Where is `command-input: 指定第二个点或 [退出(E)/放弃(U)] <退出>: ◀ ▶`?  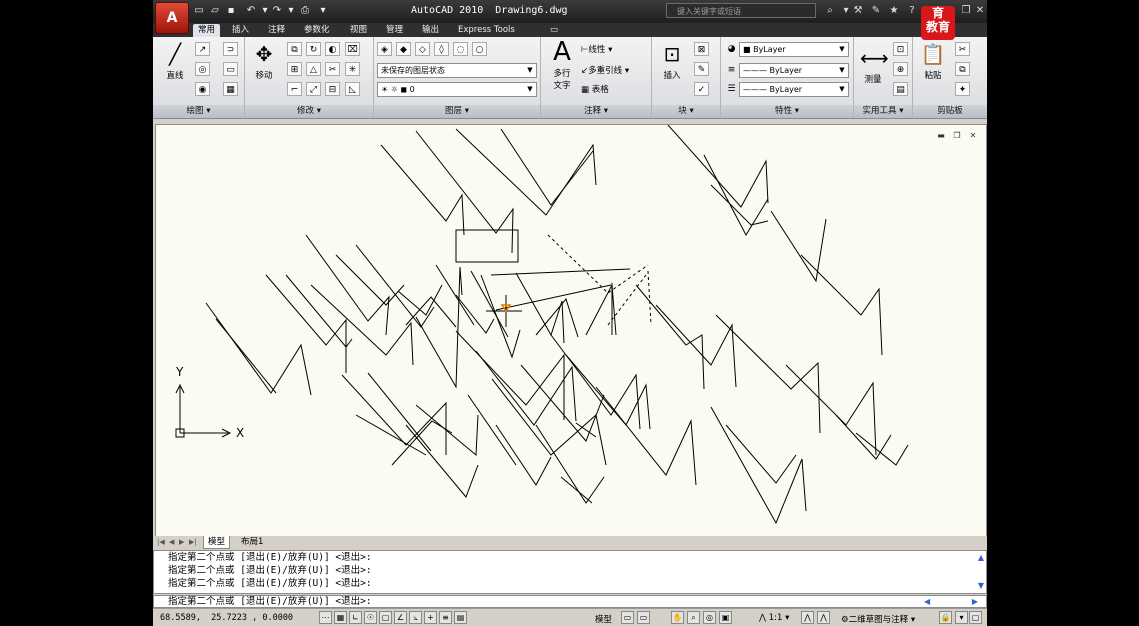
command-input: 指定第二个点或 [退出(E)/放弃(U)] <退出>: ◀ ▶ is located at coordinates (570, 601).